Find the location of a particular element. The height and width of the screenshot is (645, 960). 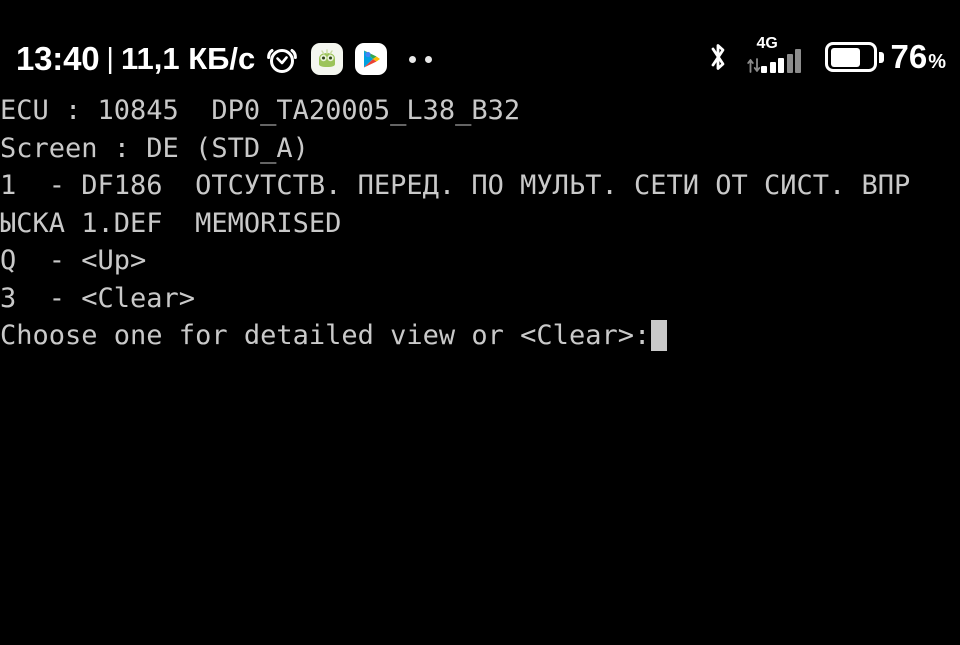

battery-icon is located at coordinates (855, 57).